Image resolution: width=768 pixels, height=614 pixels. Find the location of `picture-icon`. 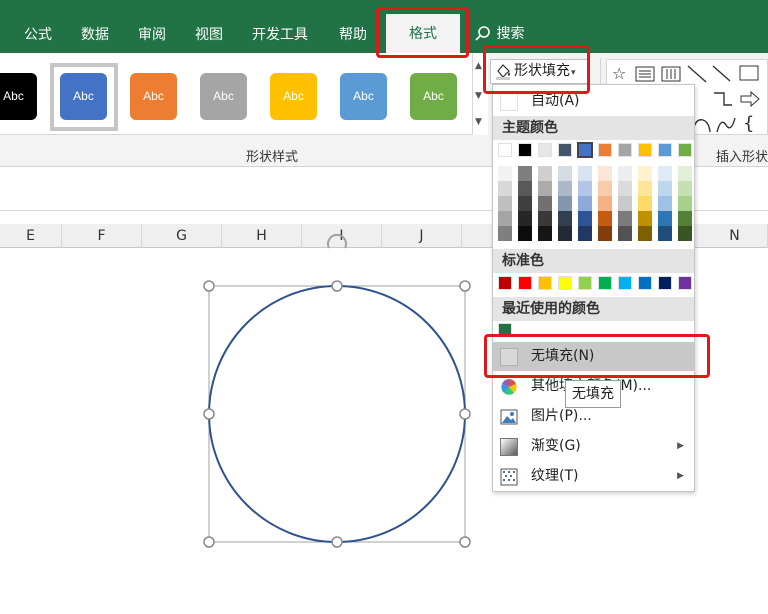

picture-icon is located at coordinates (509, 417).